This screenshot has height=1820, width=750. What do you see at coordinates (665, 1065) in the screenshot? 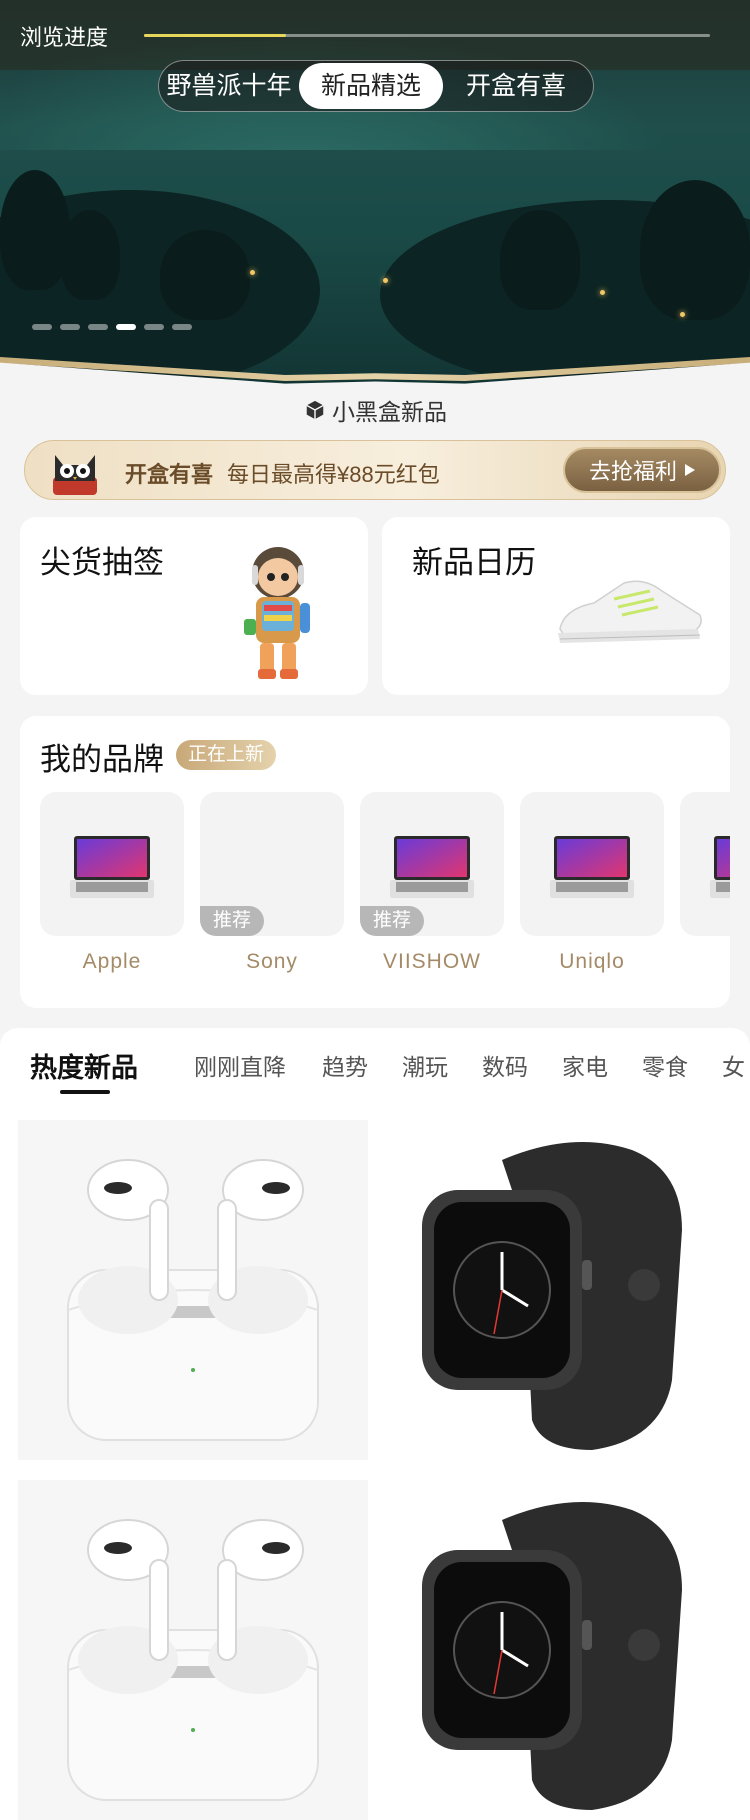
I see `tab-snacks: 零食` at bounding box center [665, 1065].